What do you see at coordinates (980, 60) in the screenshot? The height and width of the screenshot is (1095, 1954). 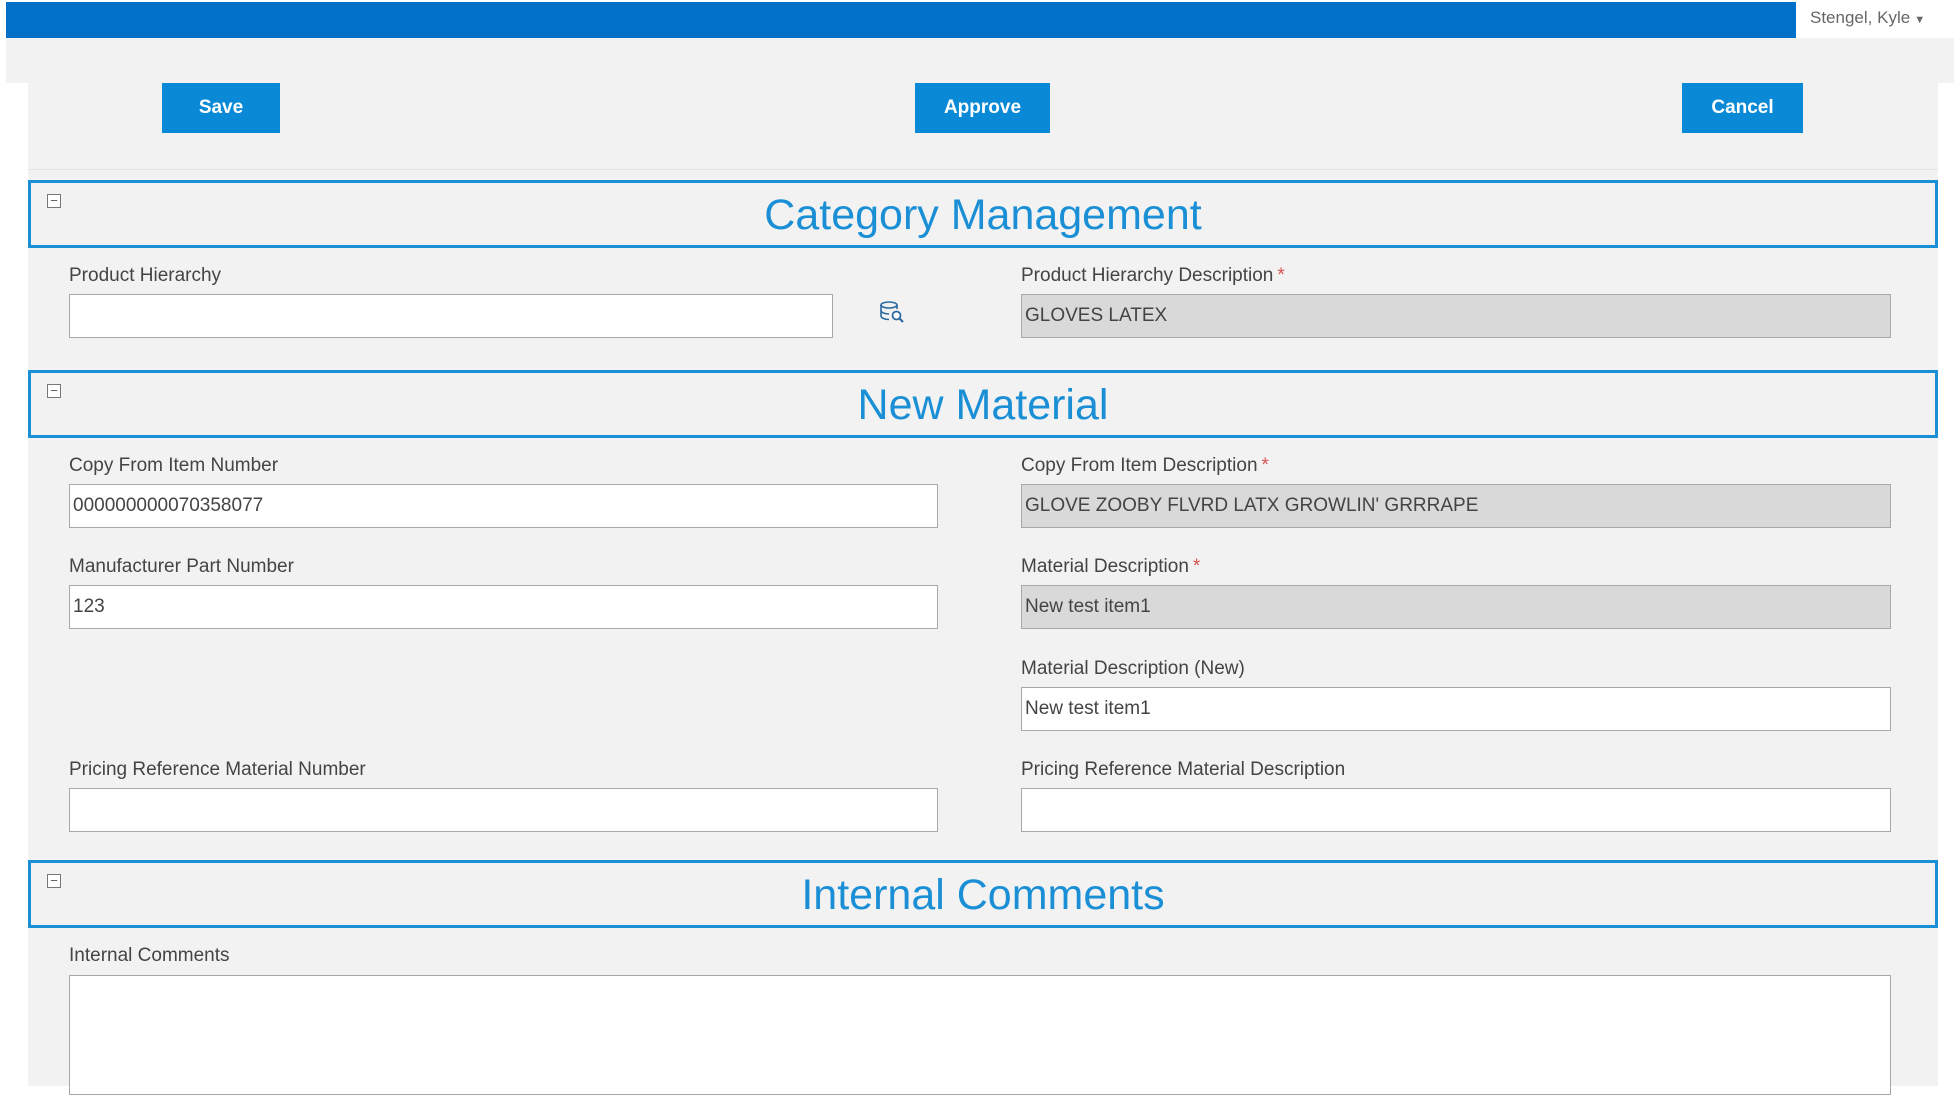 I see `sub-header-bar` at bounding box center [980, 60].